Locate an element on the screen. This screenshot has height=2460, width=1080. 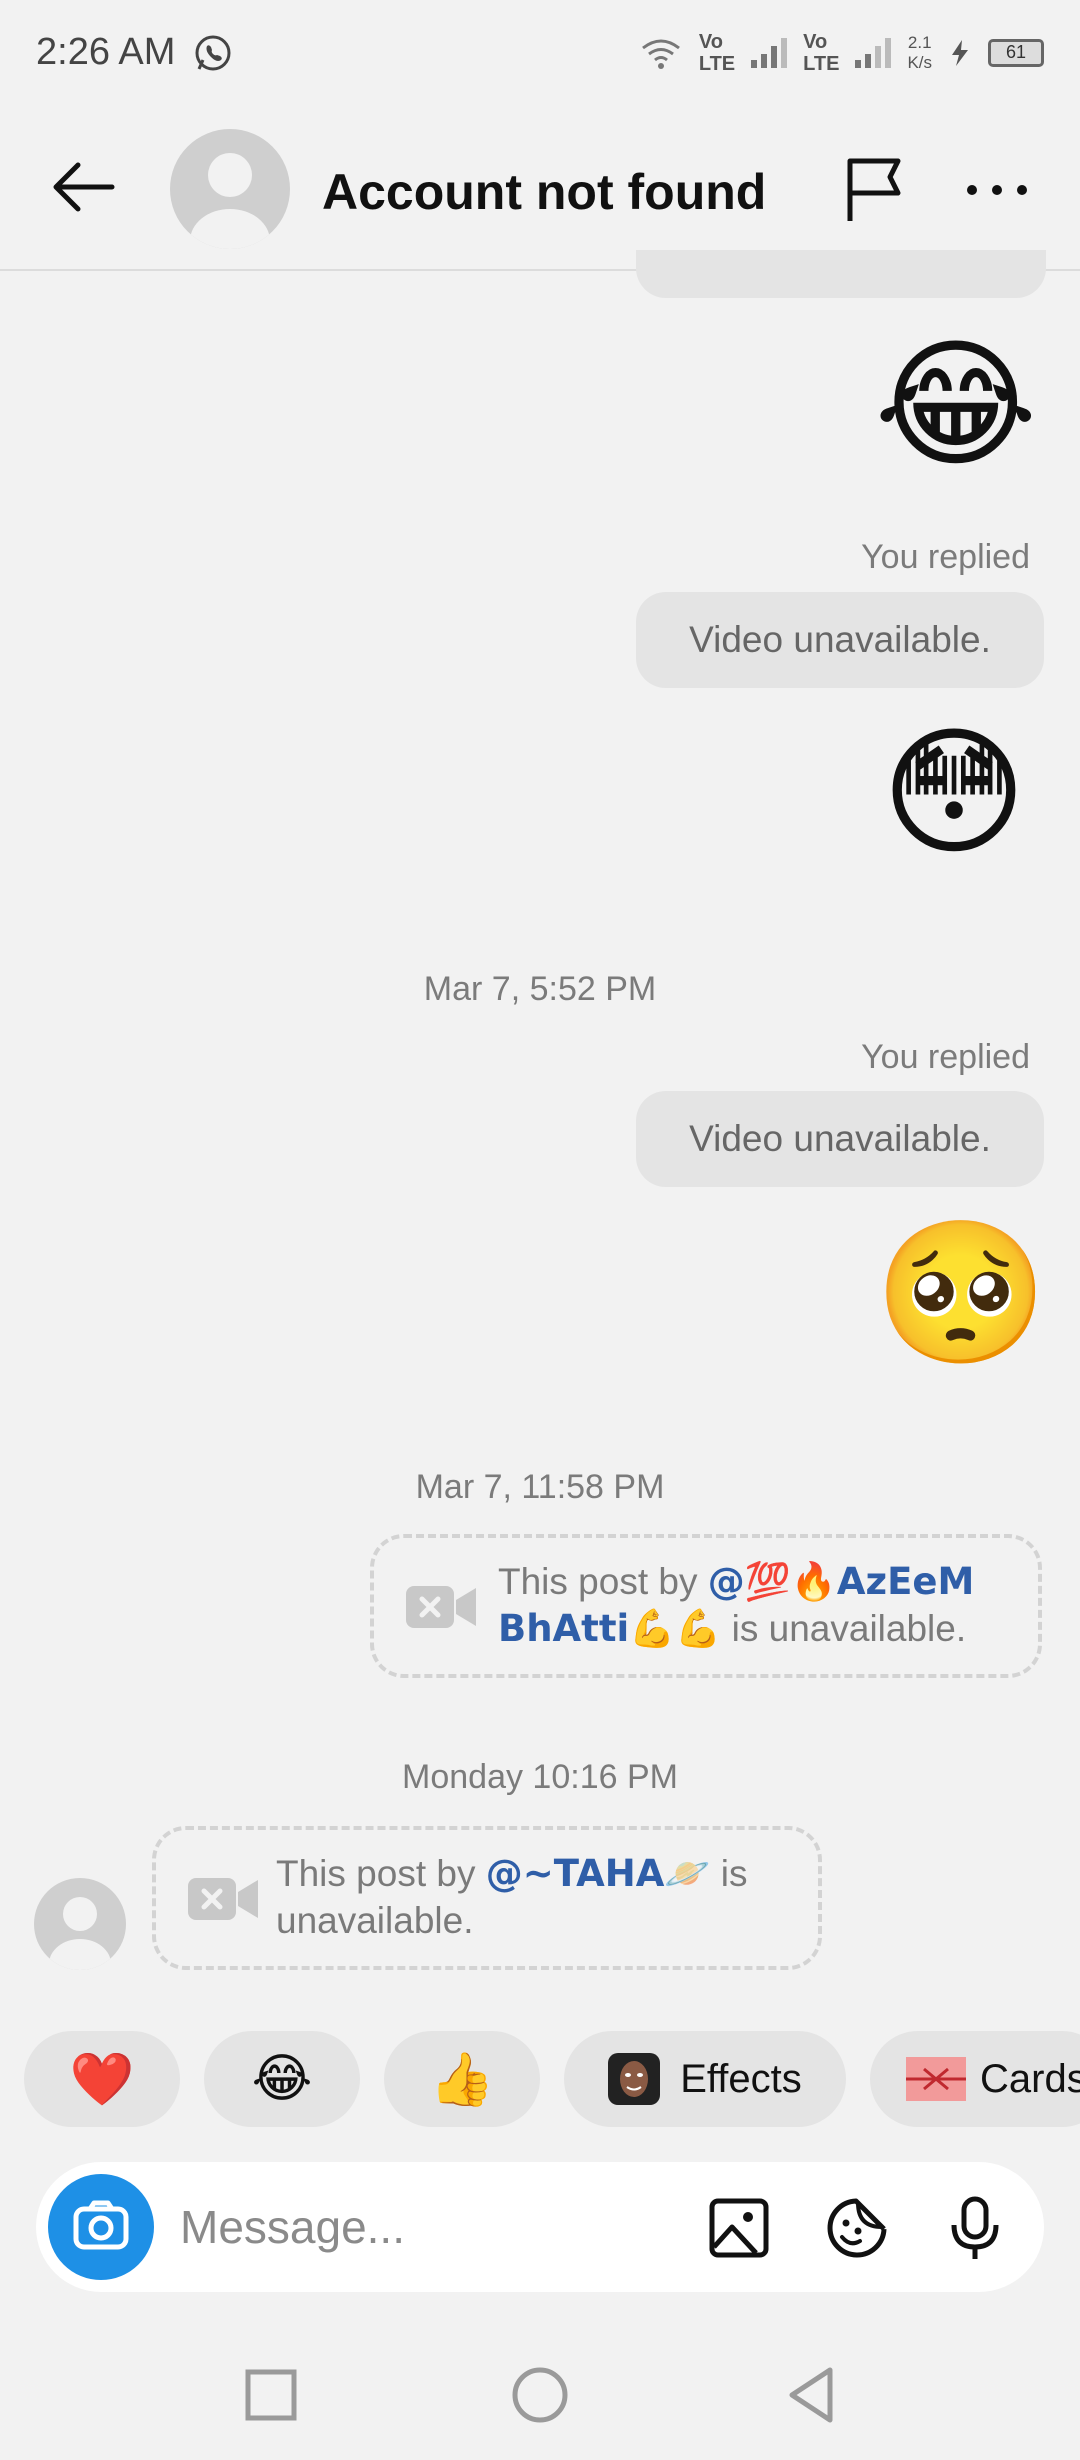
sticker-icon is located at coordinates (857, 2228).